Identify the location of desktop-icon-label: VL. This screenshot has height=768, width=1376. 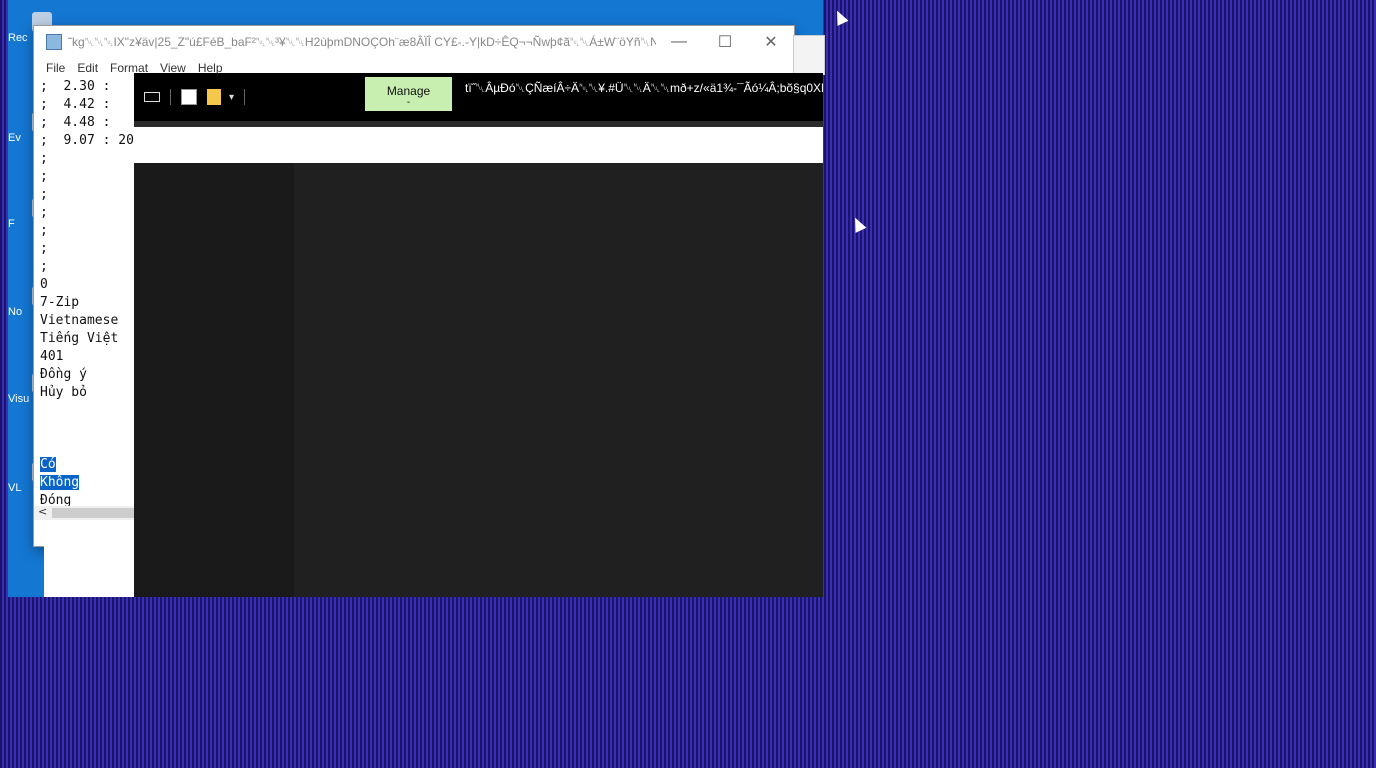
(15, 488).